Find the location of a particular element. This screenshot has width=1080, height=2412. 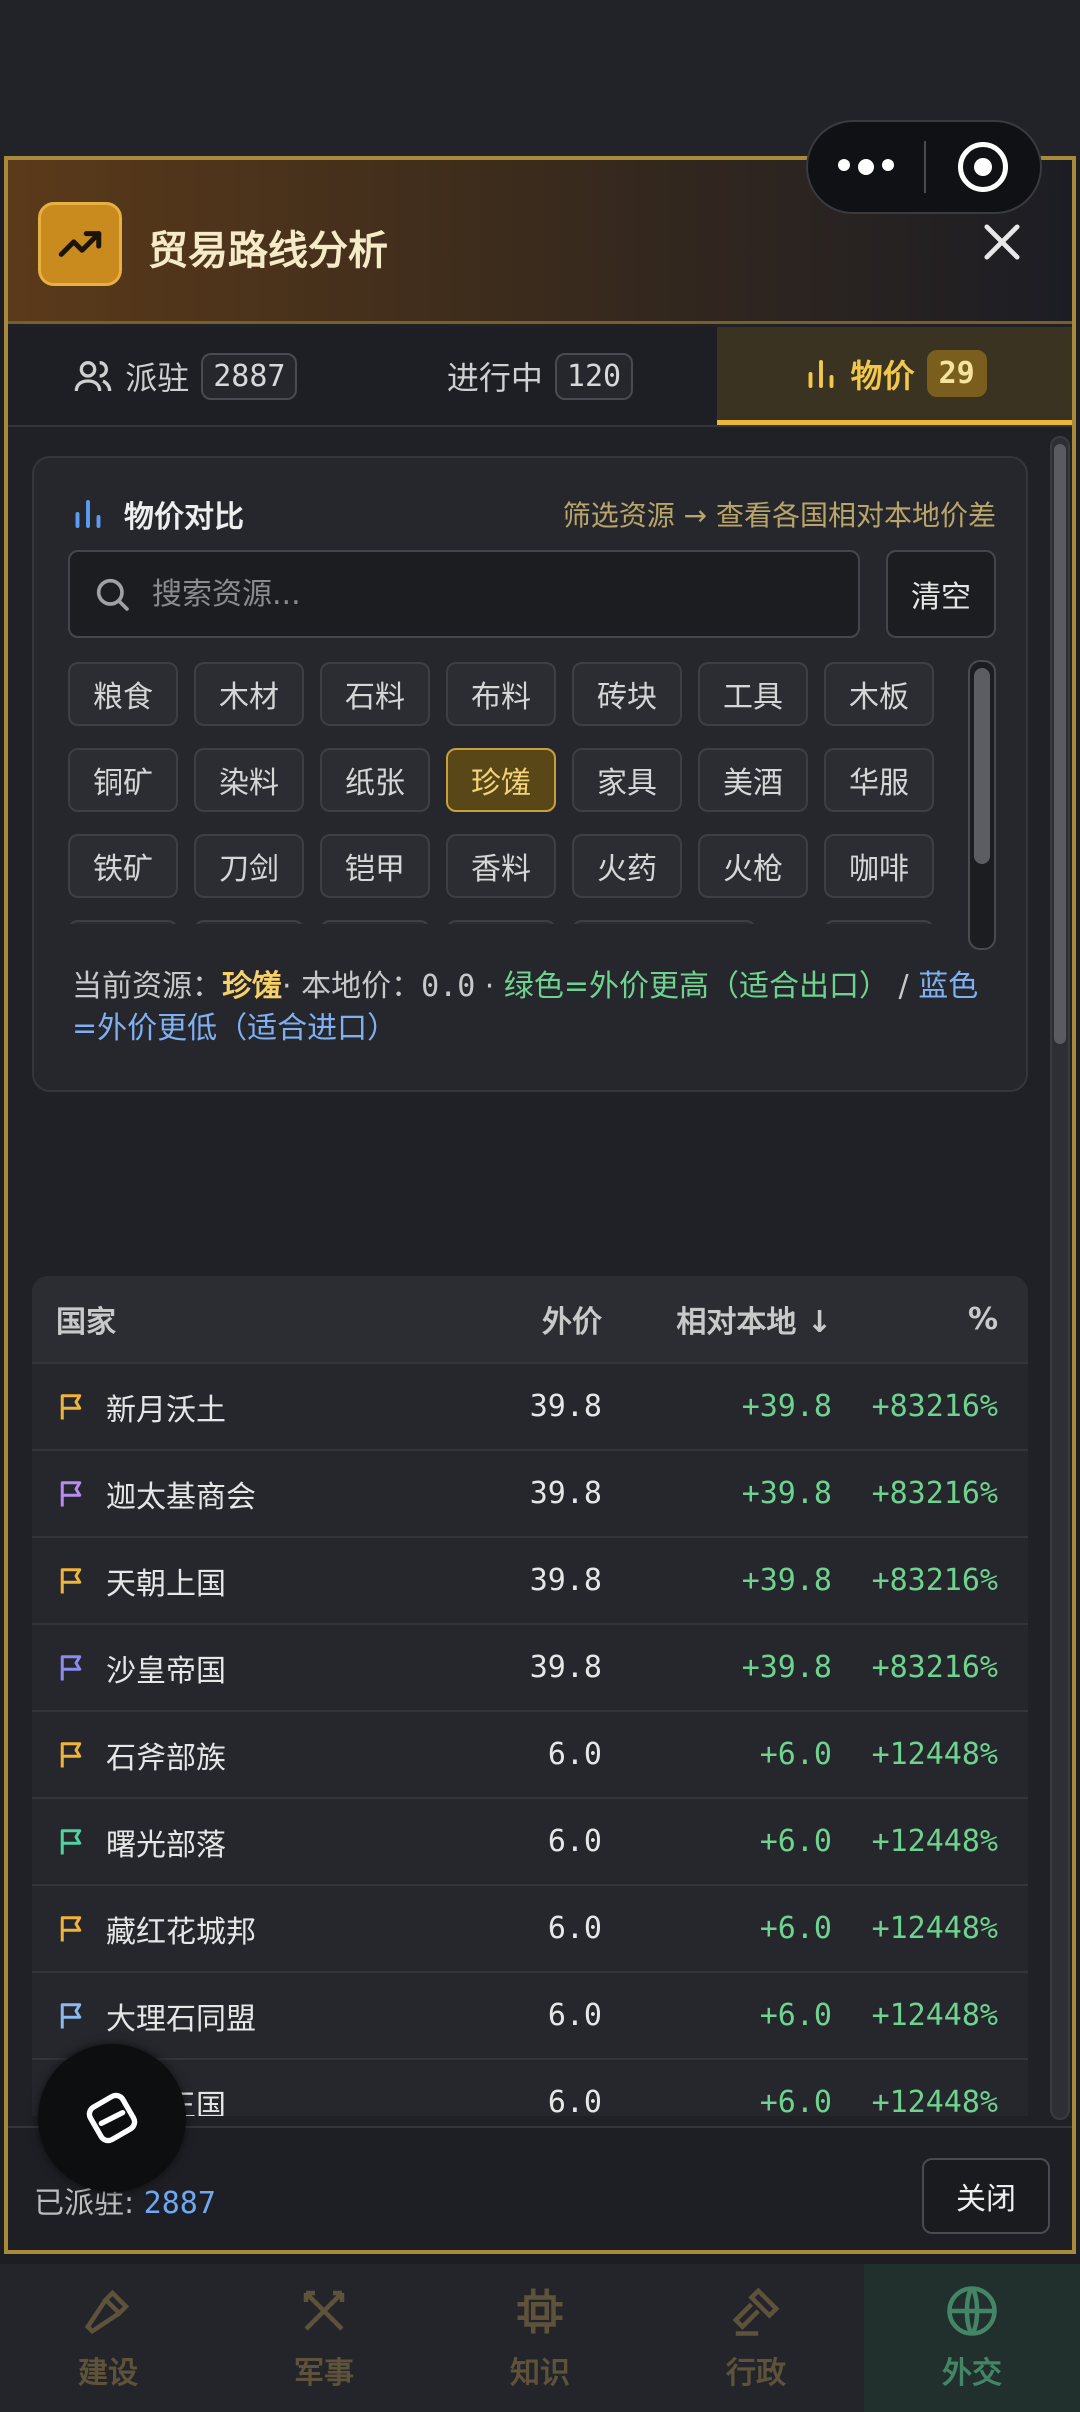

search-icon is located at coordinates (112, 594).